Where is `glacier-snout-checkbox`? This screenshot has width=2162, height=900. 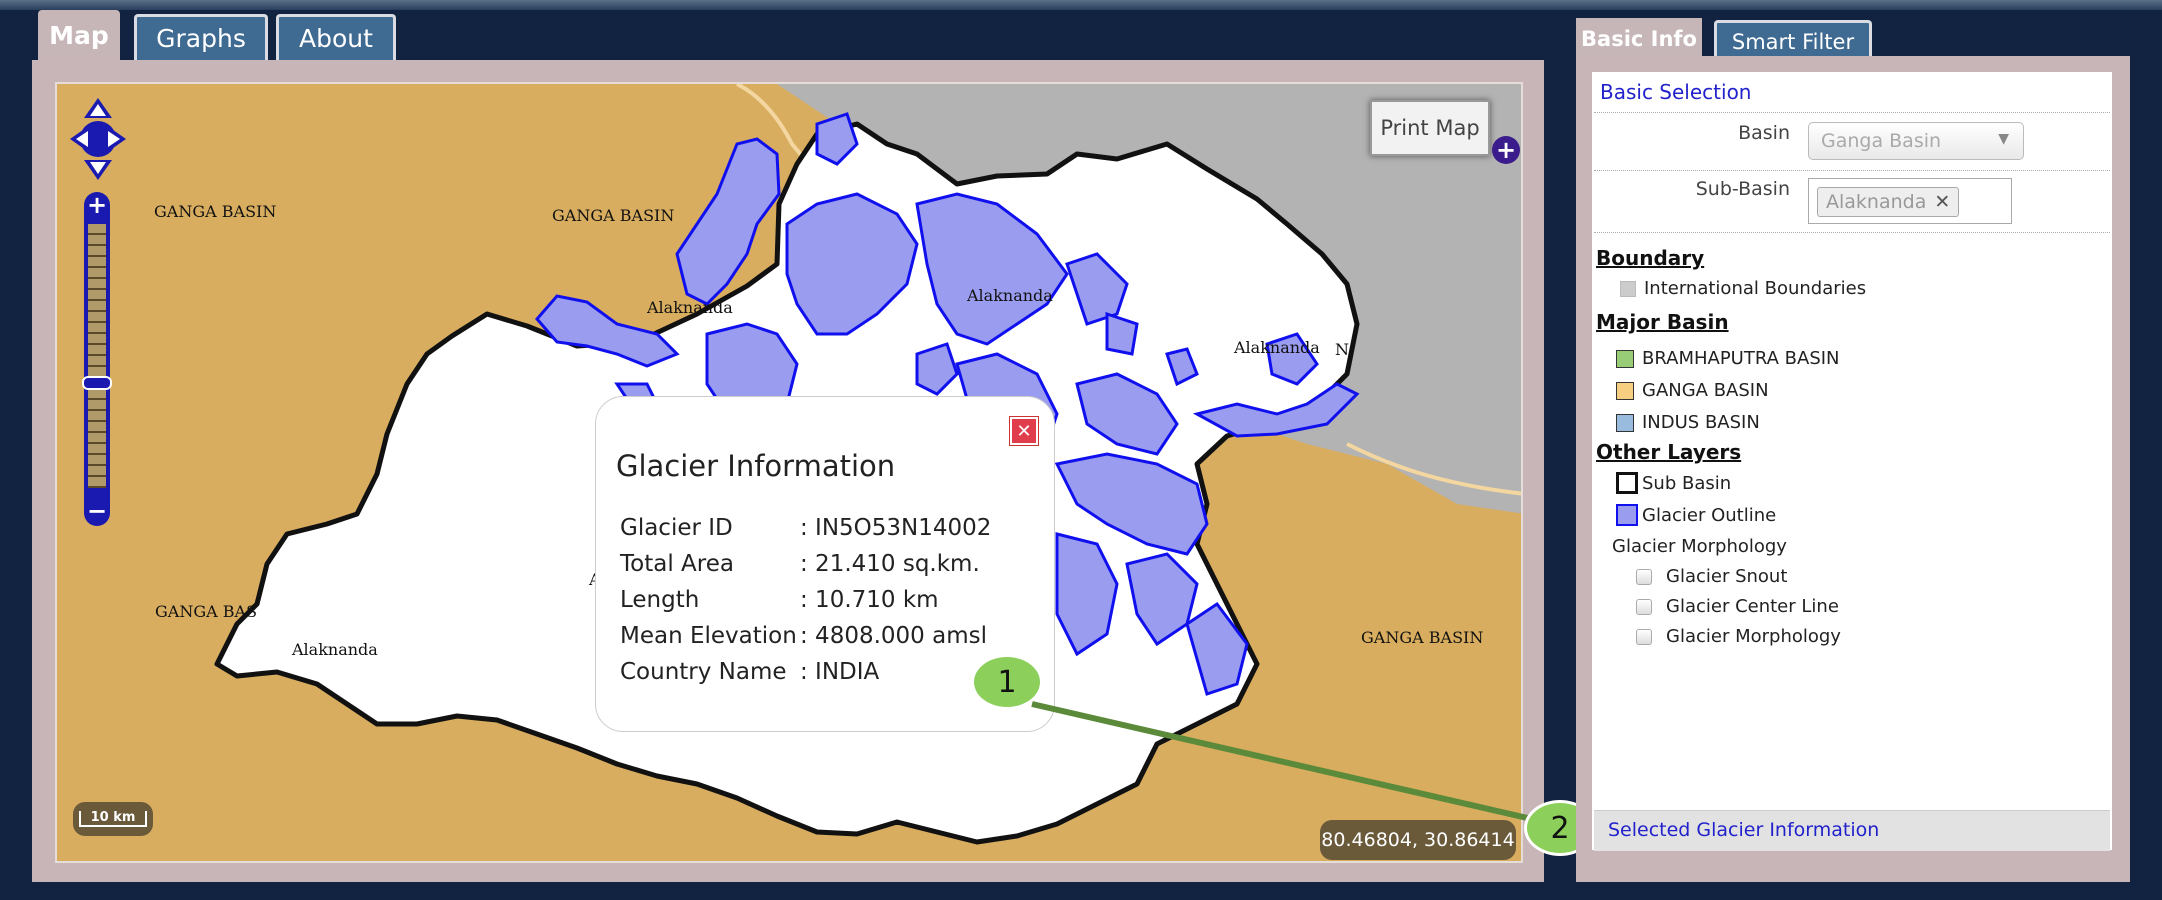 glacier-snout-checkbox is located at coordinates (1644, 576).